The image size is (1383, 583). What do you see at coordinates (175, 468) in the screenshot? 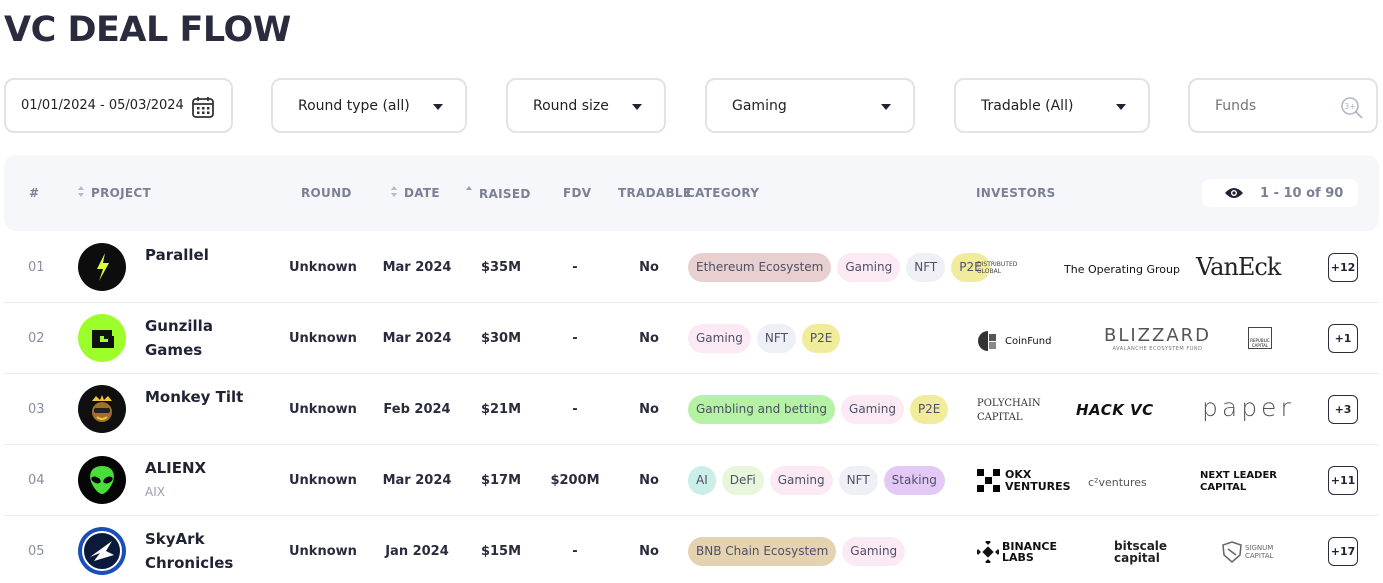
I see `project-name: ALIENX` at bounding box center [175, 468].